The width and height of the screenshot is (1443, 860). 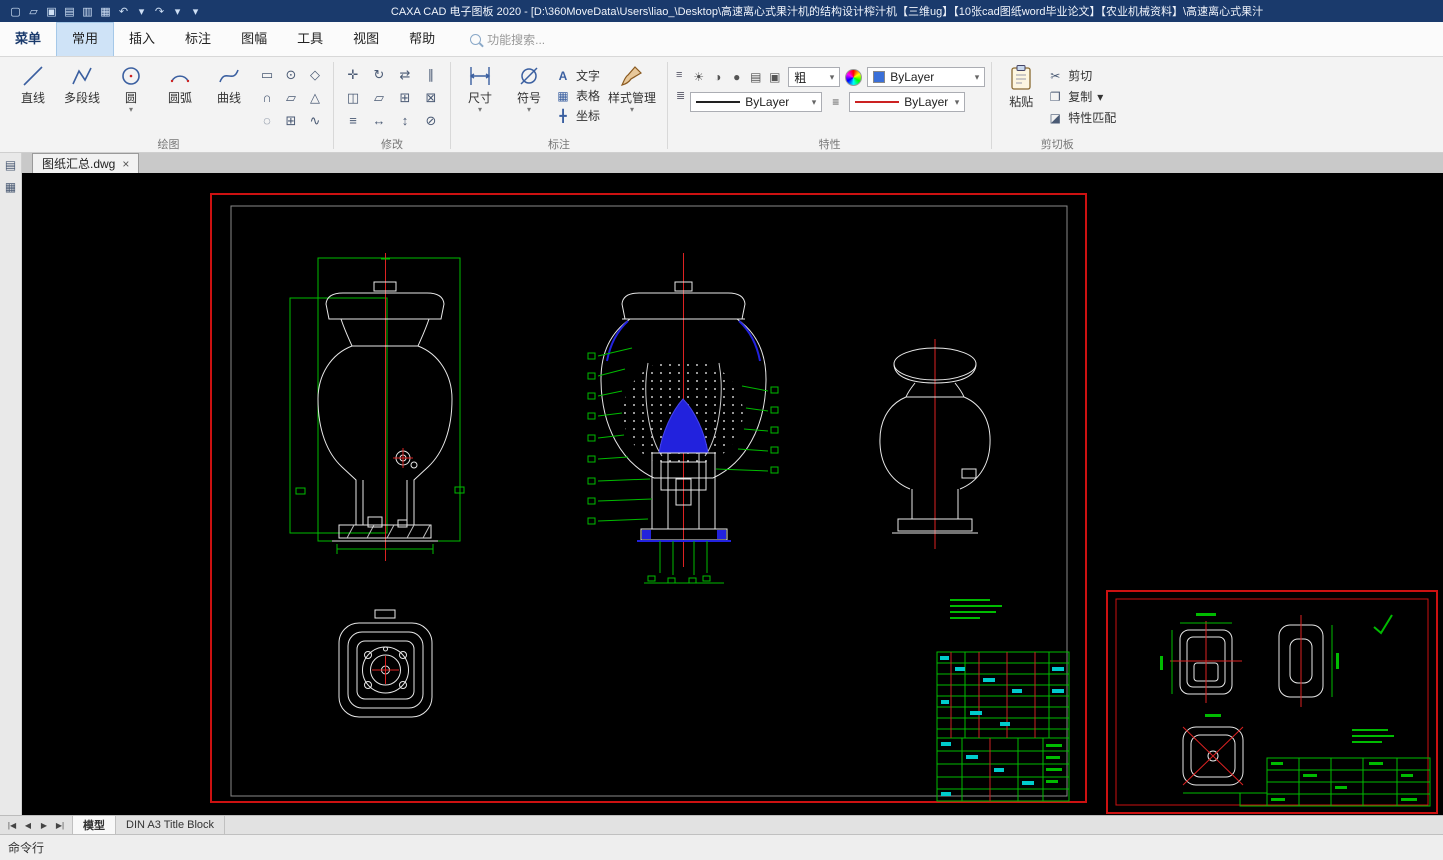 What do you see at coordinates (87, 11) in the screenshot?
I see `save-as-icon: ▥` at bounding box center [87, 11].